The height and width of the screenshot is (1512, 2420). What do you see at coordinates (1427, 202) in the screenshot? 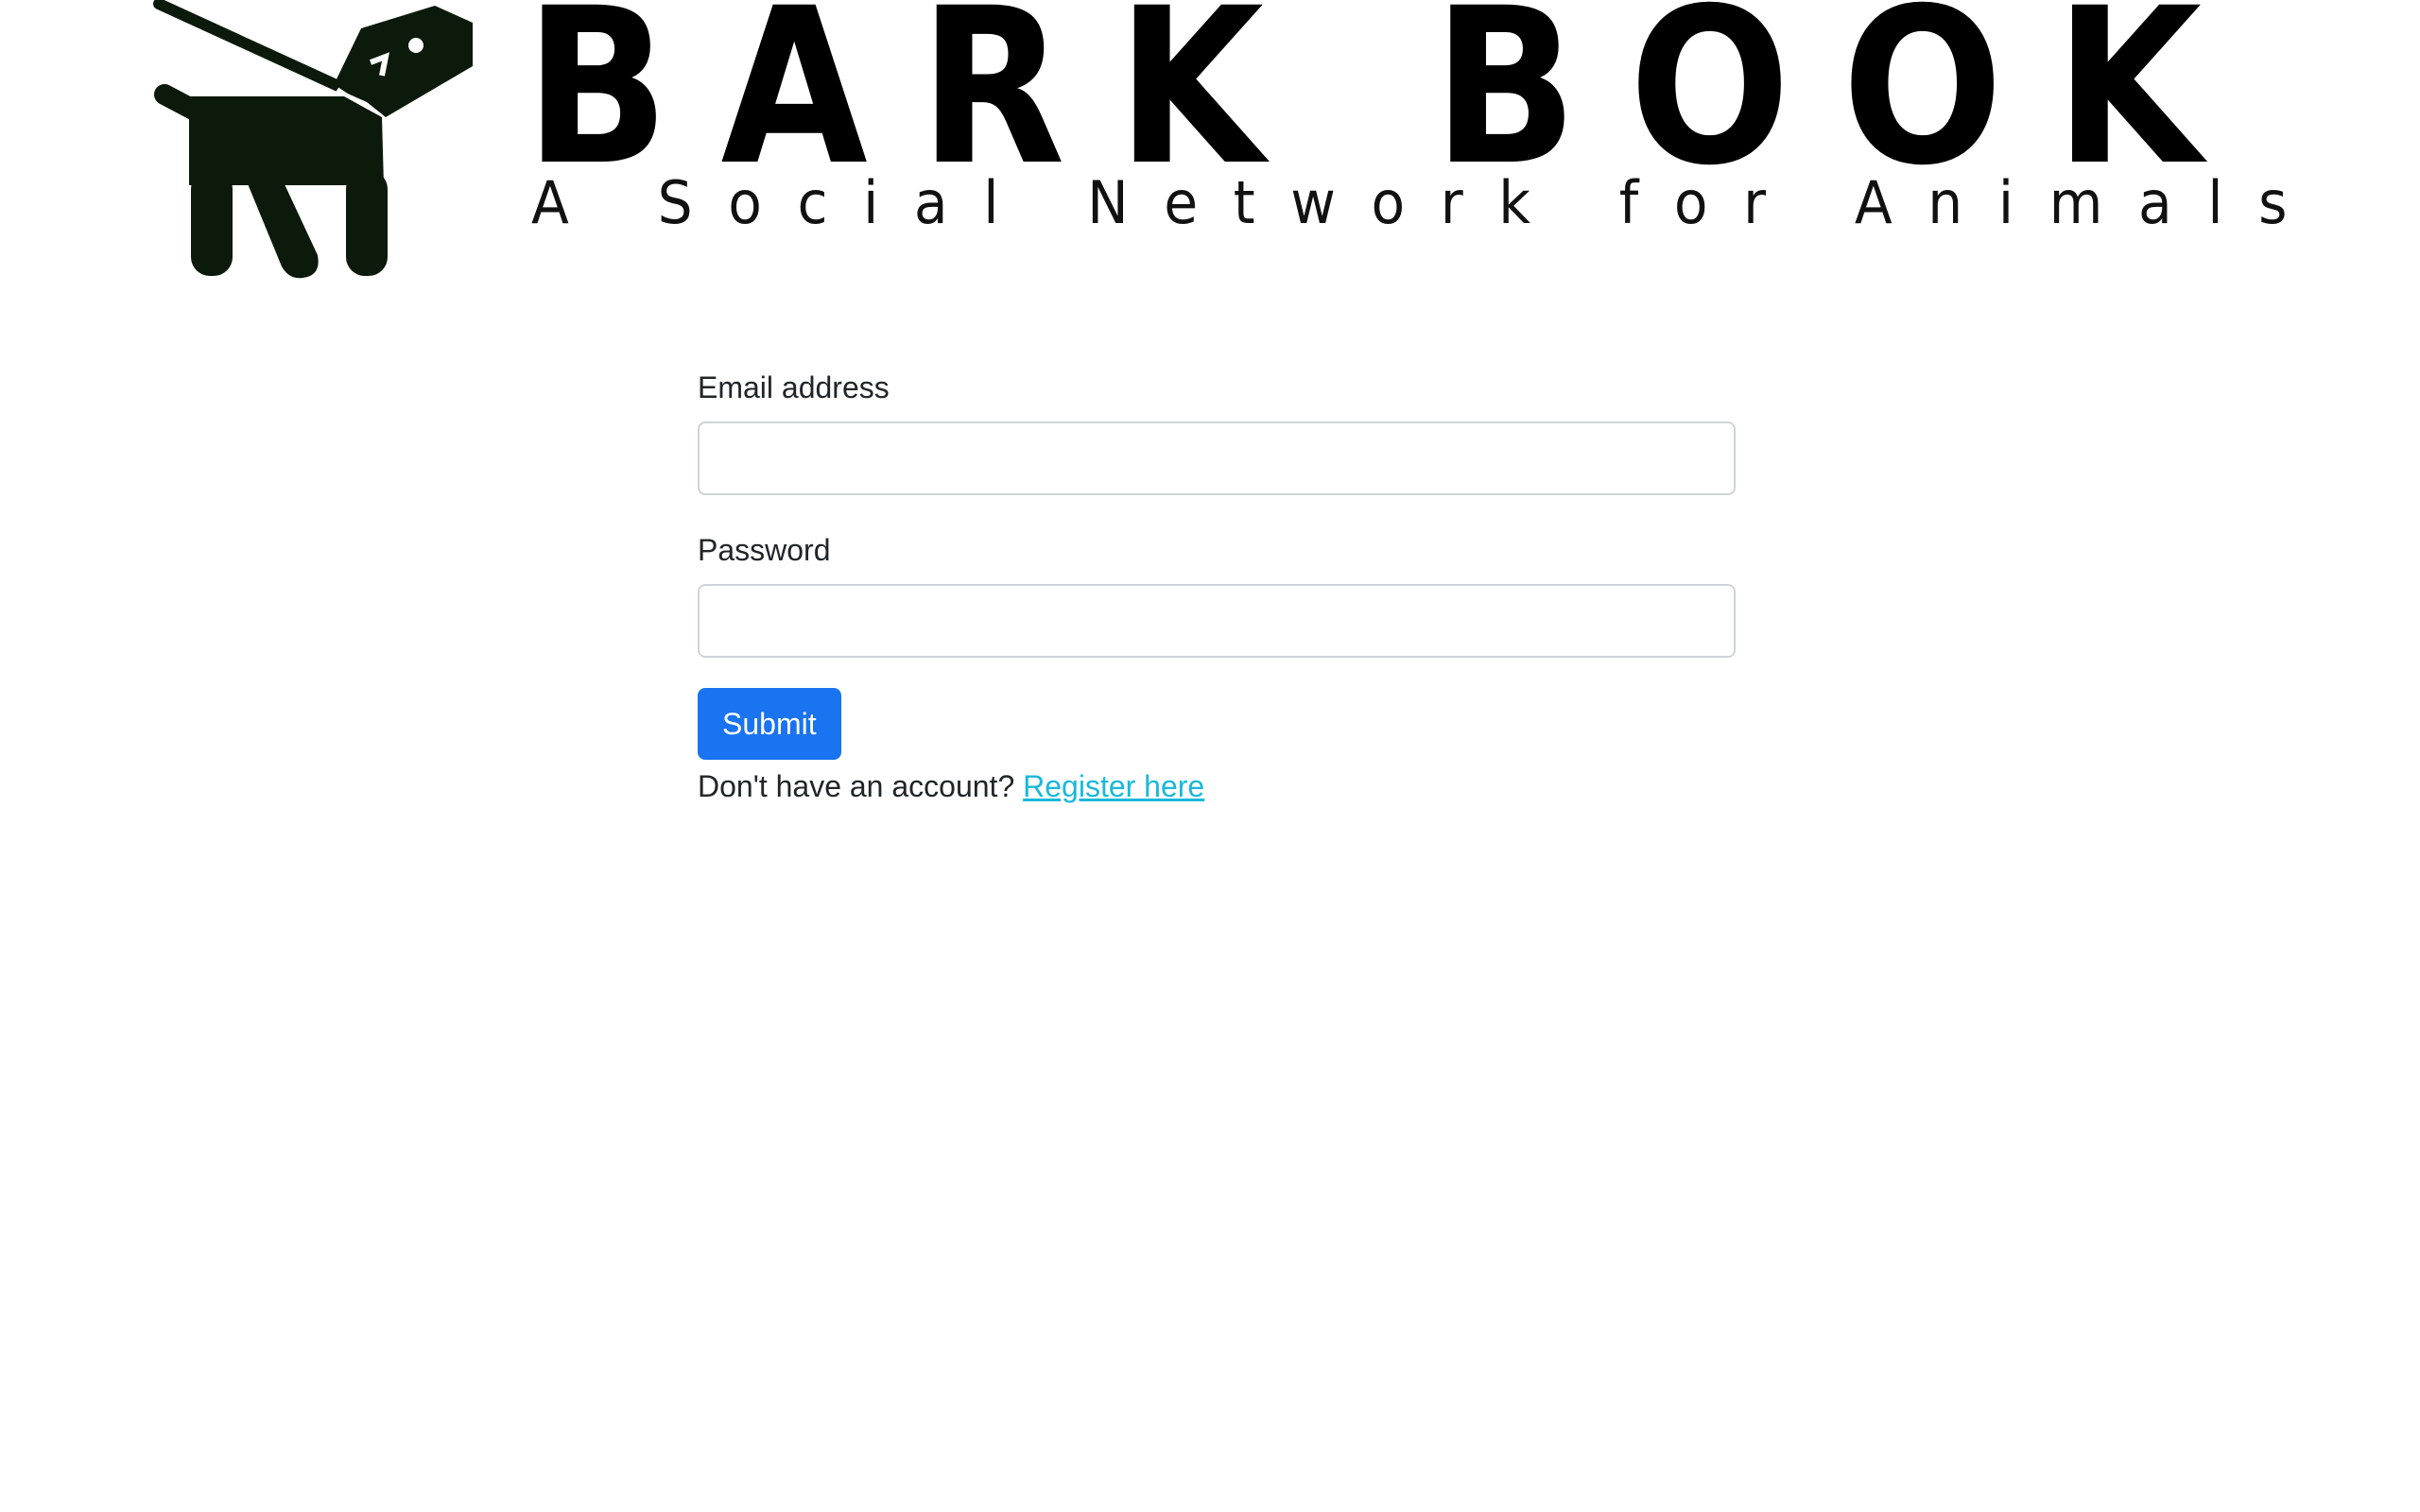
I see `brand-tagline: A Social Network for Animals` at bounding box center [1427, 202].